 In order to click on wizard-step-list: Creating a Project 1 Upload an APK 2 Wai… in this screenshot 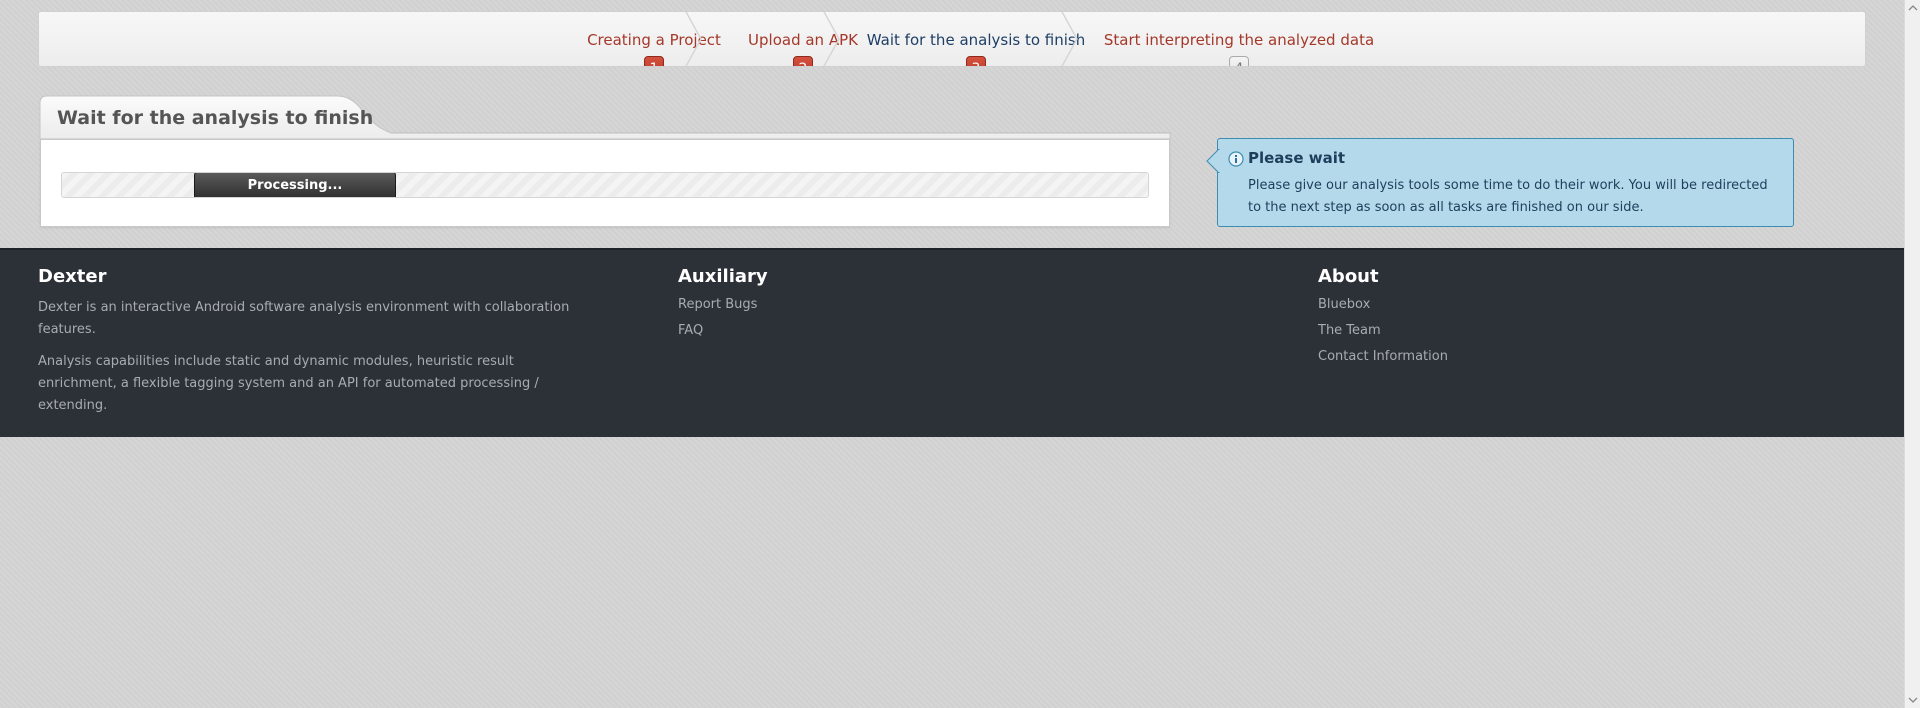, I will do `click(952, 39)`.